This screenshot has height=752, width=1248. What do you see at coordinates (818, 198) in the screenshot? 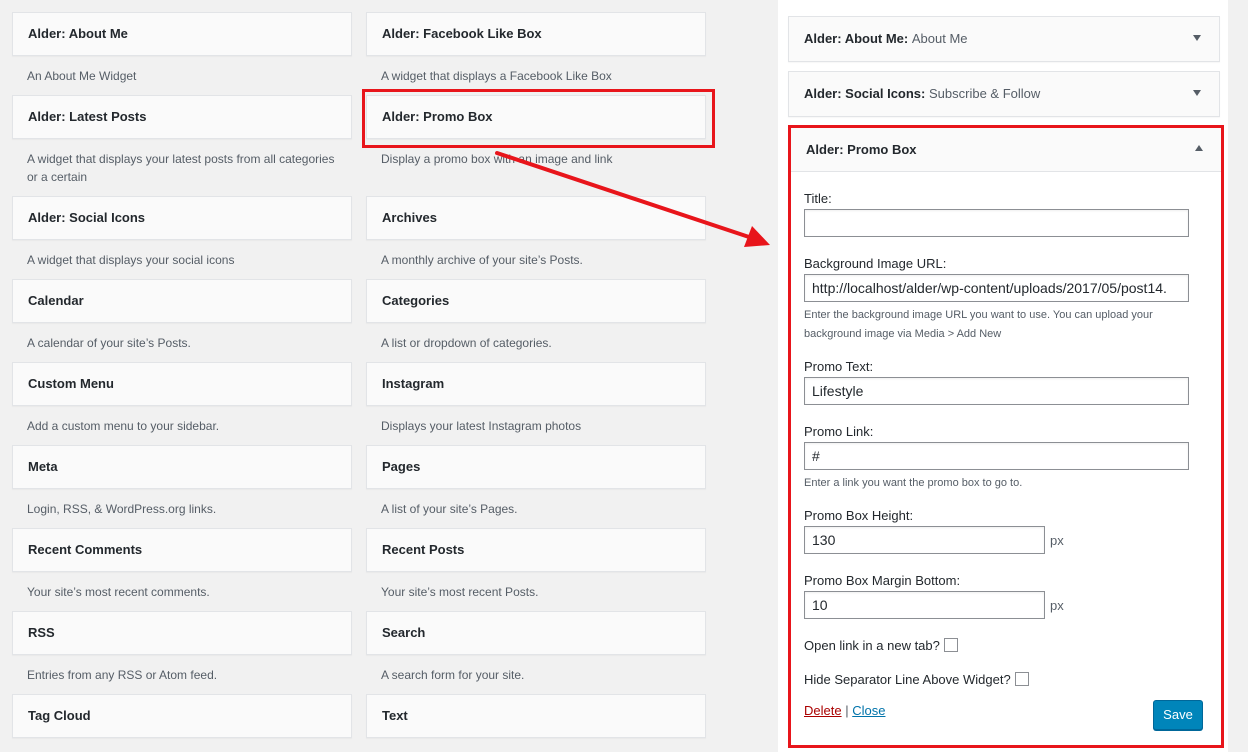
I see `title-label: Title:` at bounding box center [818, 198].